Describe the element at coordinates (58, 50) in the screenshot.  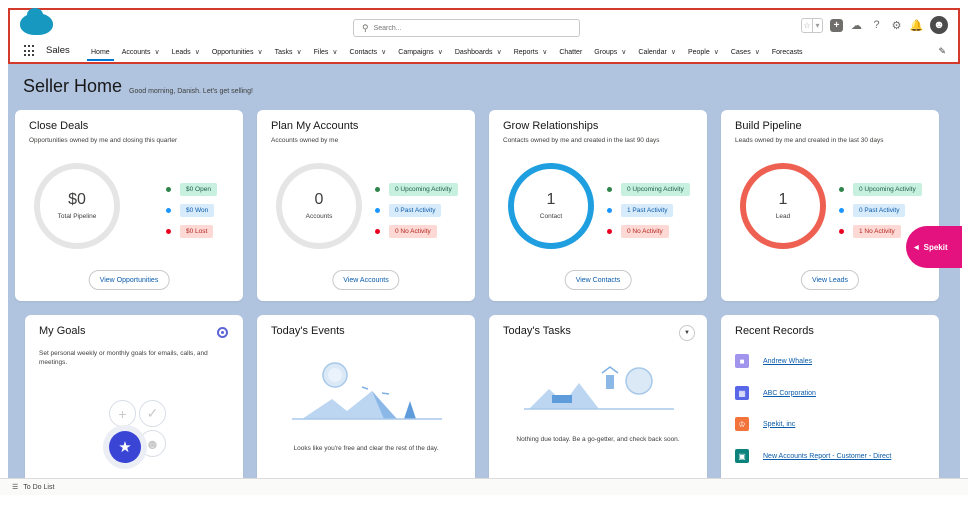
I see `app-name: Sales` at that location.